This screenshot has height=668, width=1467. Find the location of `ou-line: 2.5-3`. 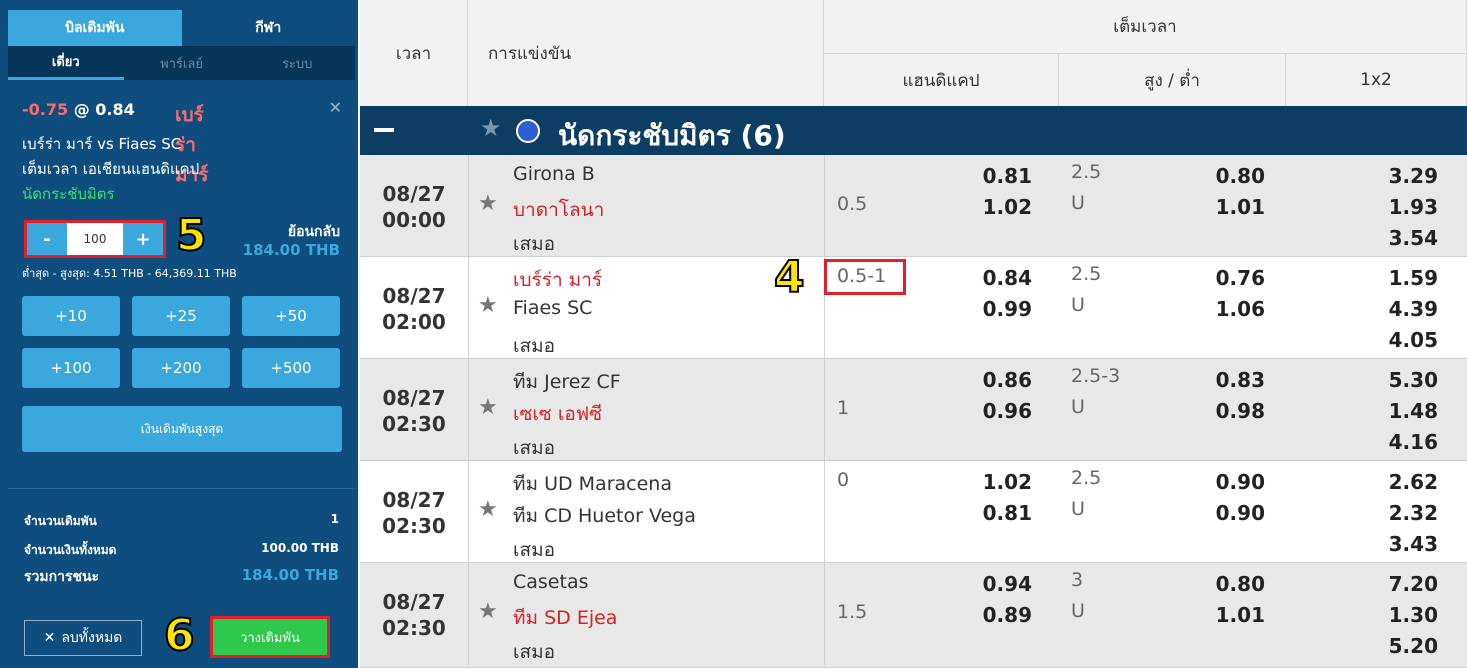

ou-line: 2.5-3 is located at coordinates (1096, 376).